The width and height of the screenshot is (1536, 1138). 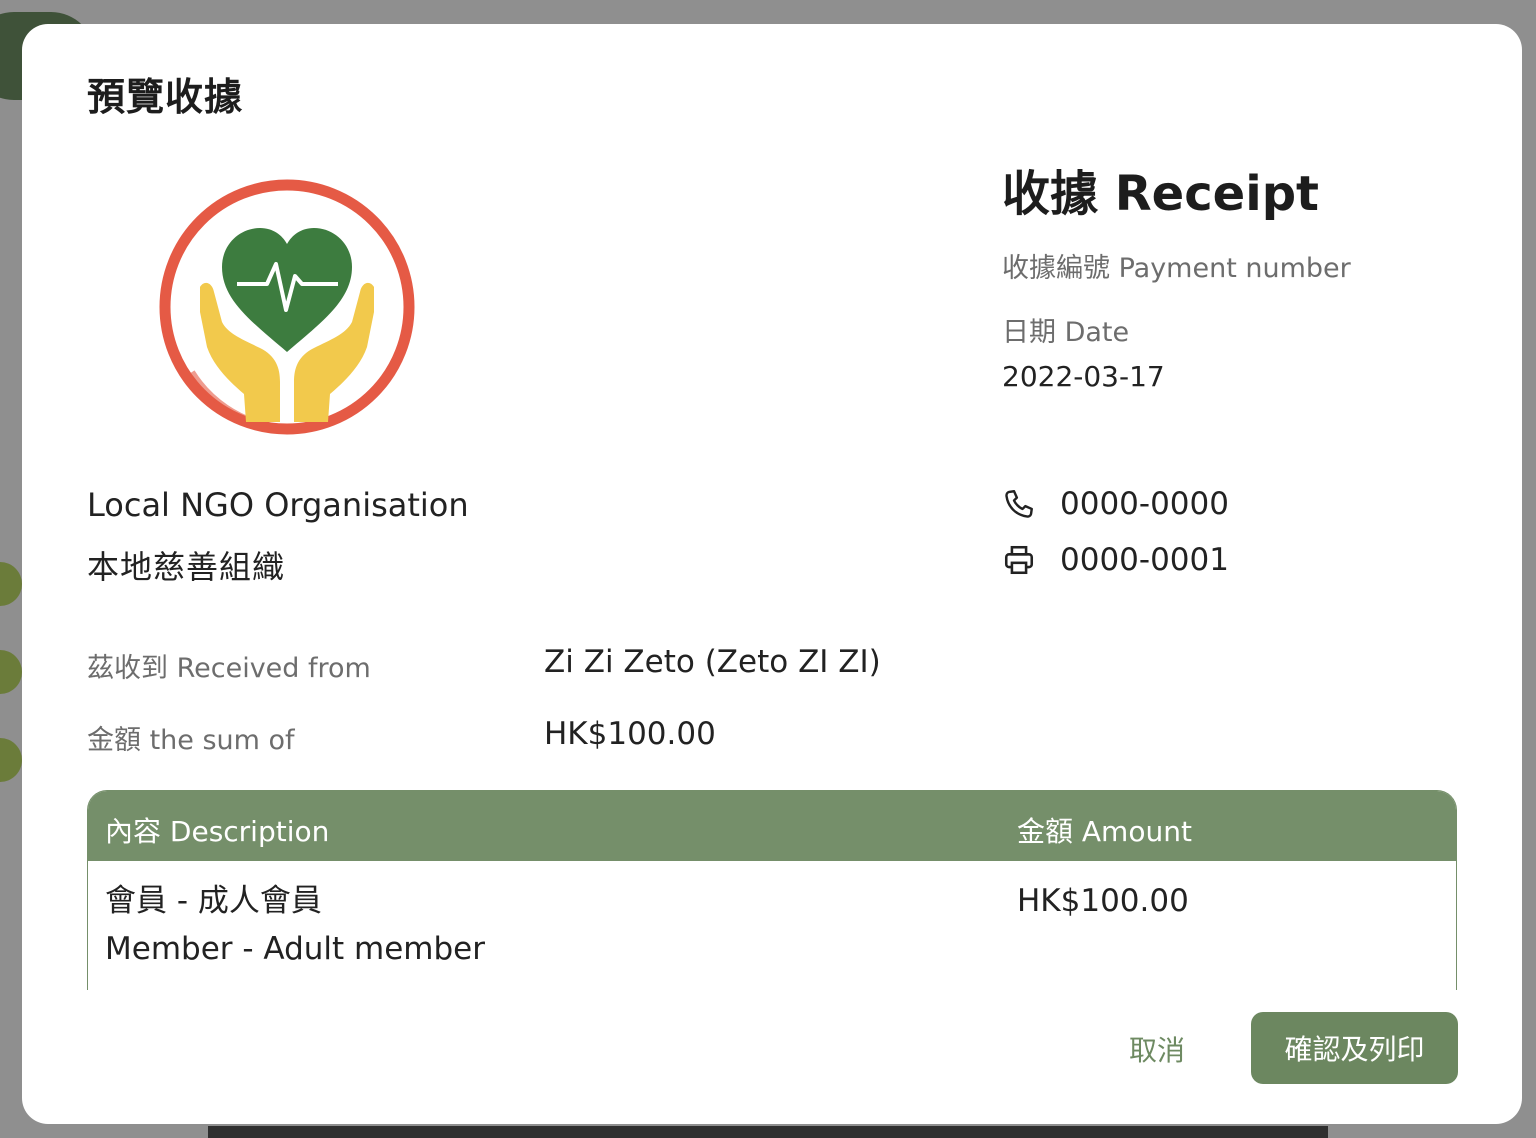 I want to click on item-description-zh: 會員 - 成人會員, so click(x=213, y=901).